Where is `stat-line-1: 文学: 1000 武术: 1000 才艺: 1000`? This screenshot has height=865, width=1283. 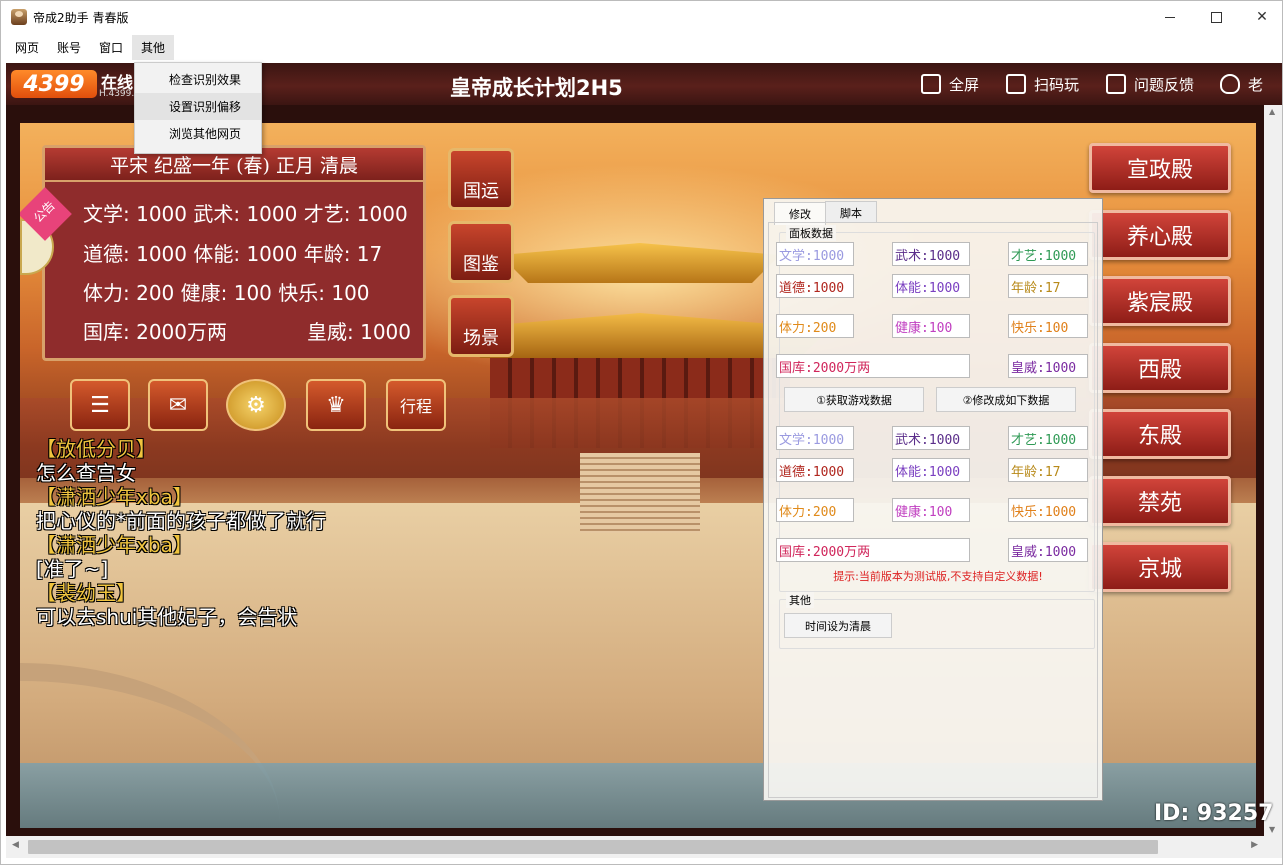 stat-line-1: 文学: 1000 武术: 1000 才艺: 1000 is located at coordinates (245, 214).